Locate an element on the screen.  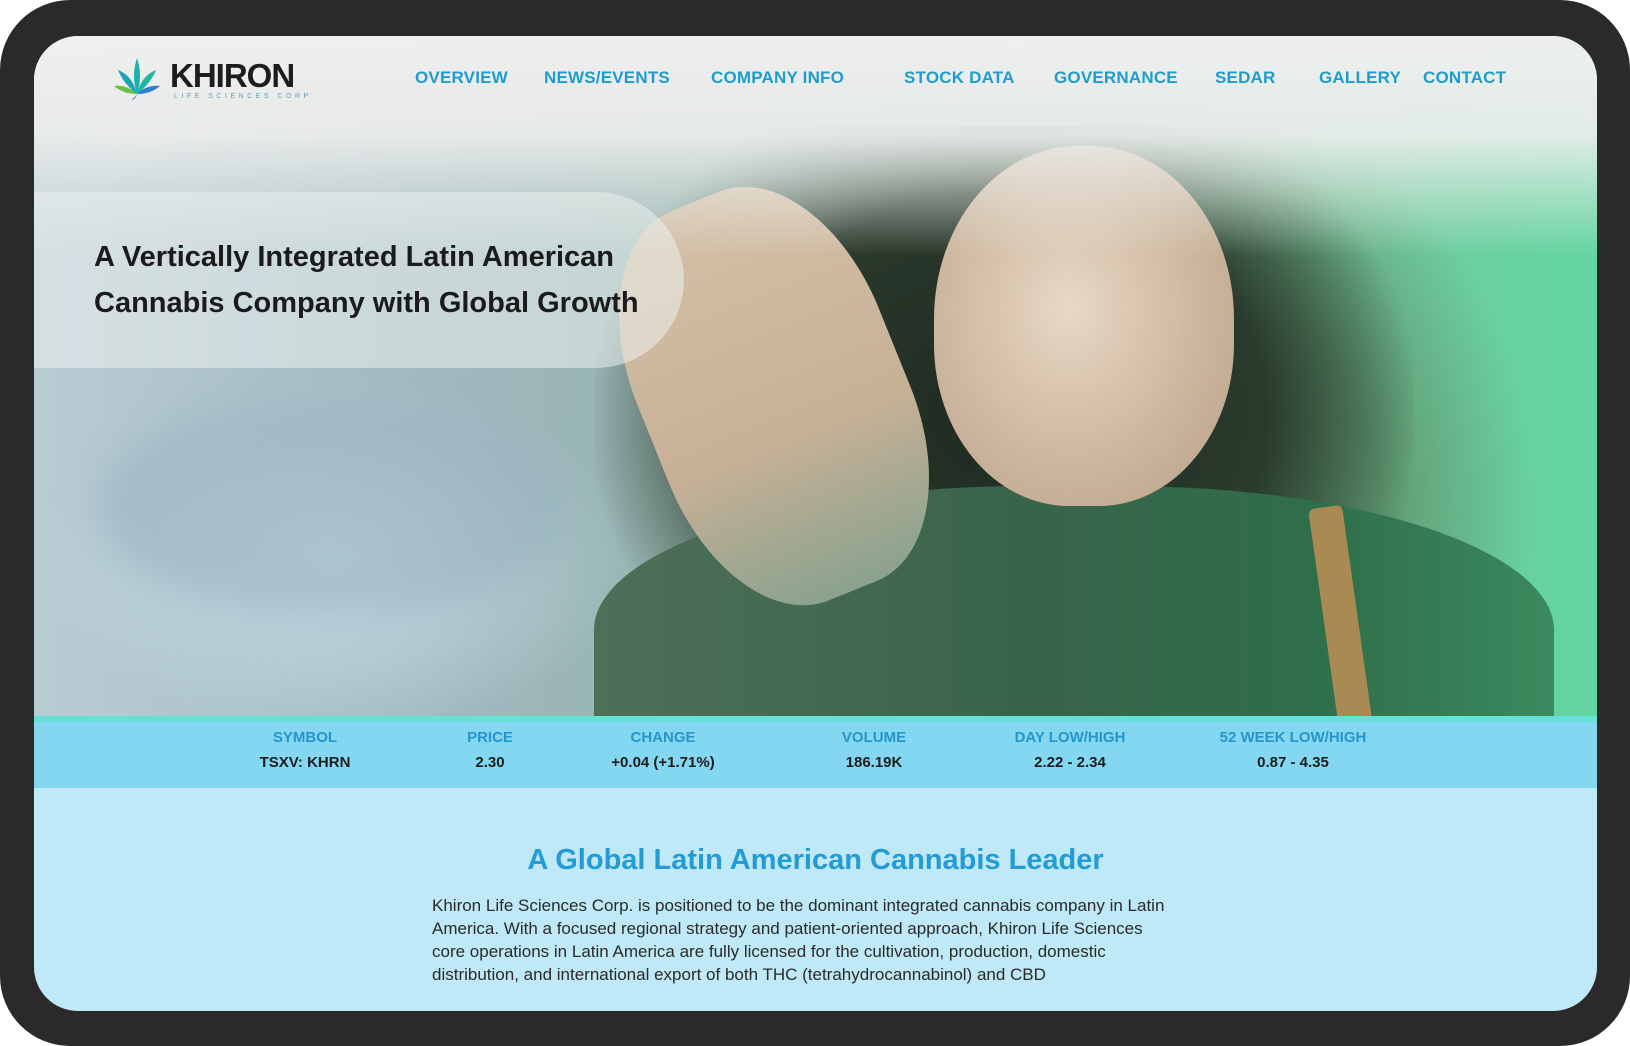
about-section-title: A Global Latin American Cannabis Leader is located at coordinates (815, 860).